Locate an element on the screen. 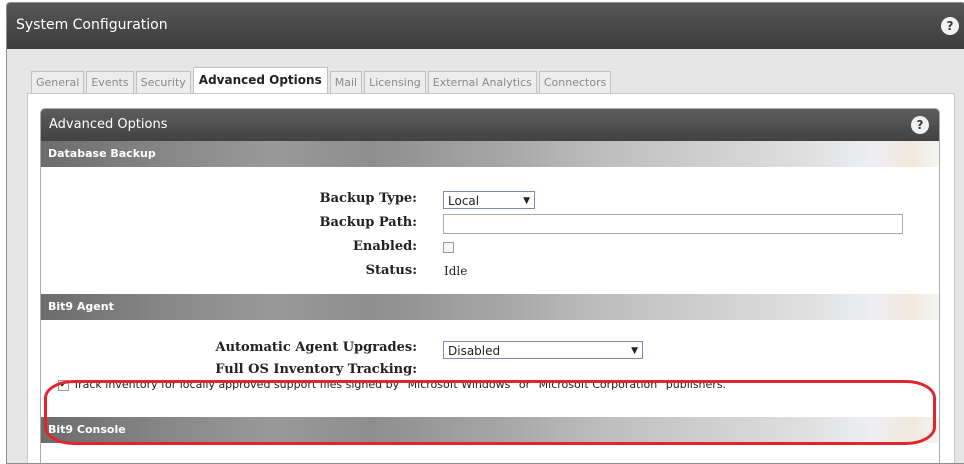 This screenshot has height=464, width=964. agent-upgrades-label: Automatic Agent Upgrades: is located at coordinates (316, 347).